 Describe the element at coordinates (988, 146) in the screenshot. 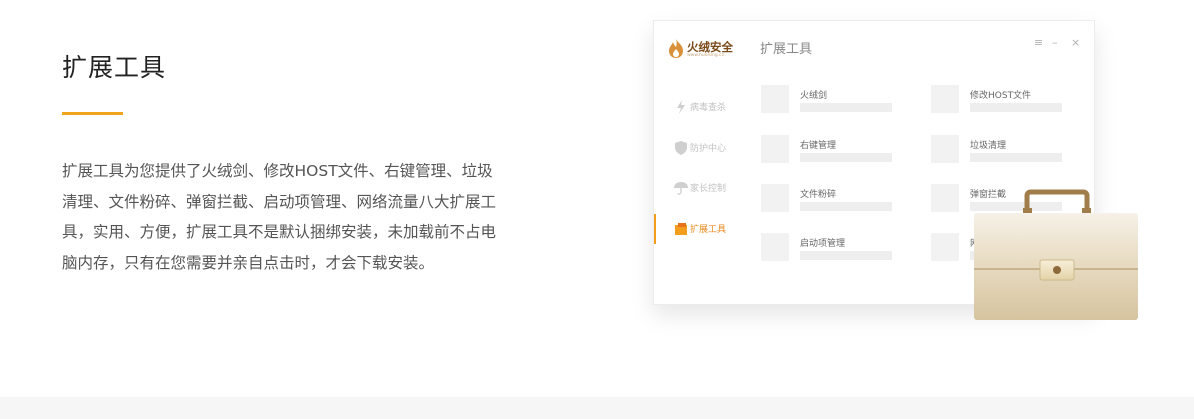

I see `tool-label: 垃圾清理` at that location.